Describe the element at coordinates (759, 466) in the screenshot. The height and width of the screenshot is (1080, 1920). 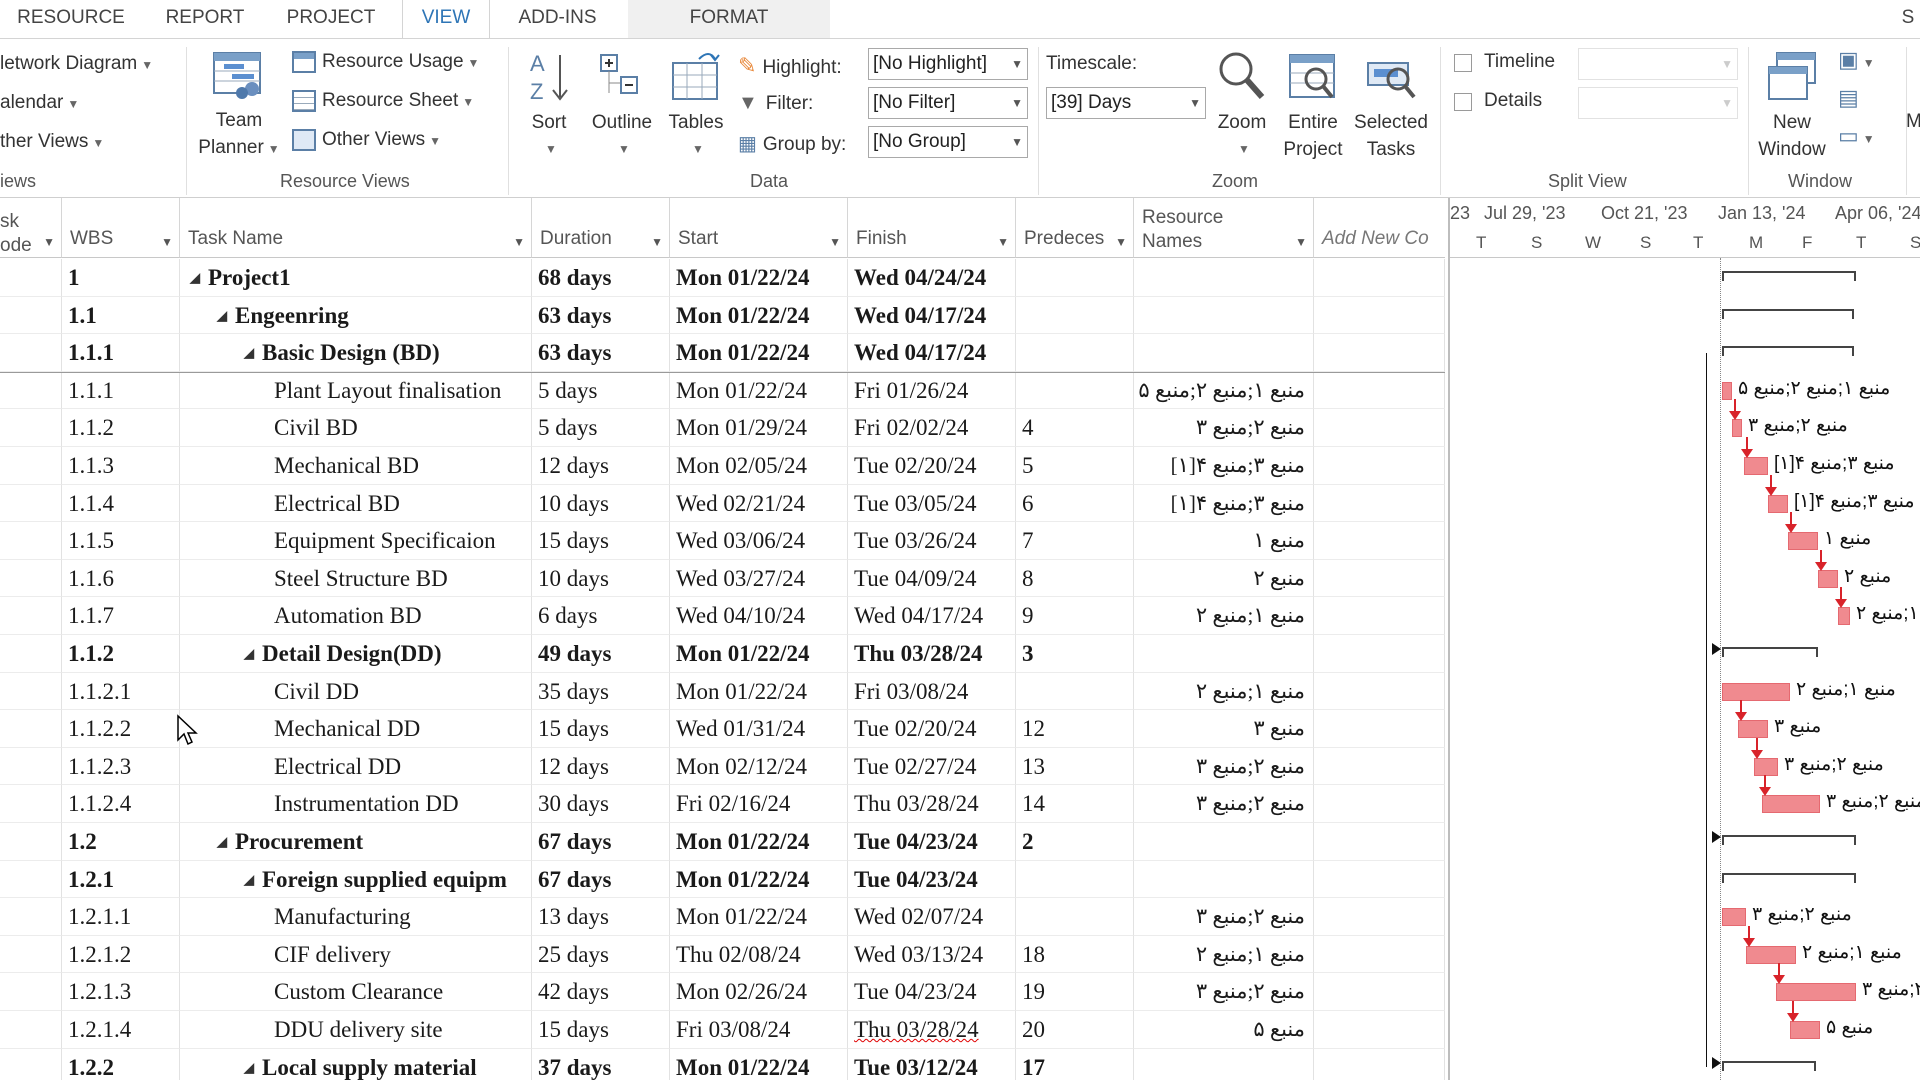
I see `start-cell: Mon 02/05/24` at that location.